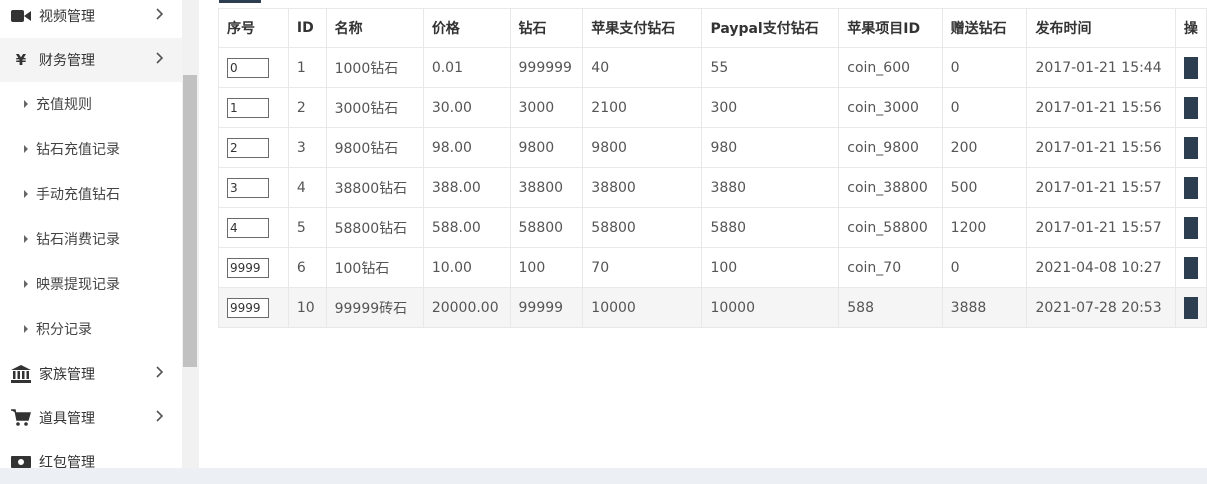  What do you see at coordinates (466, 147) in the screenshot?
I see `cell-price: 98.00` at bounding box center [466, 147].